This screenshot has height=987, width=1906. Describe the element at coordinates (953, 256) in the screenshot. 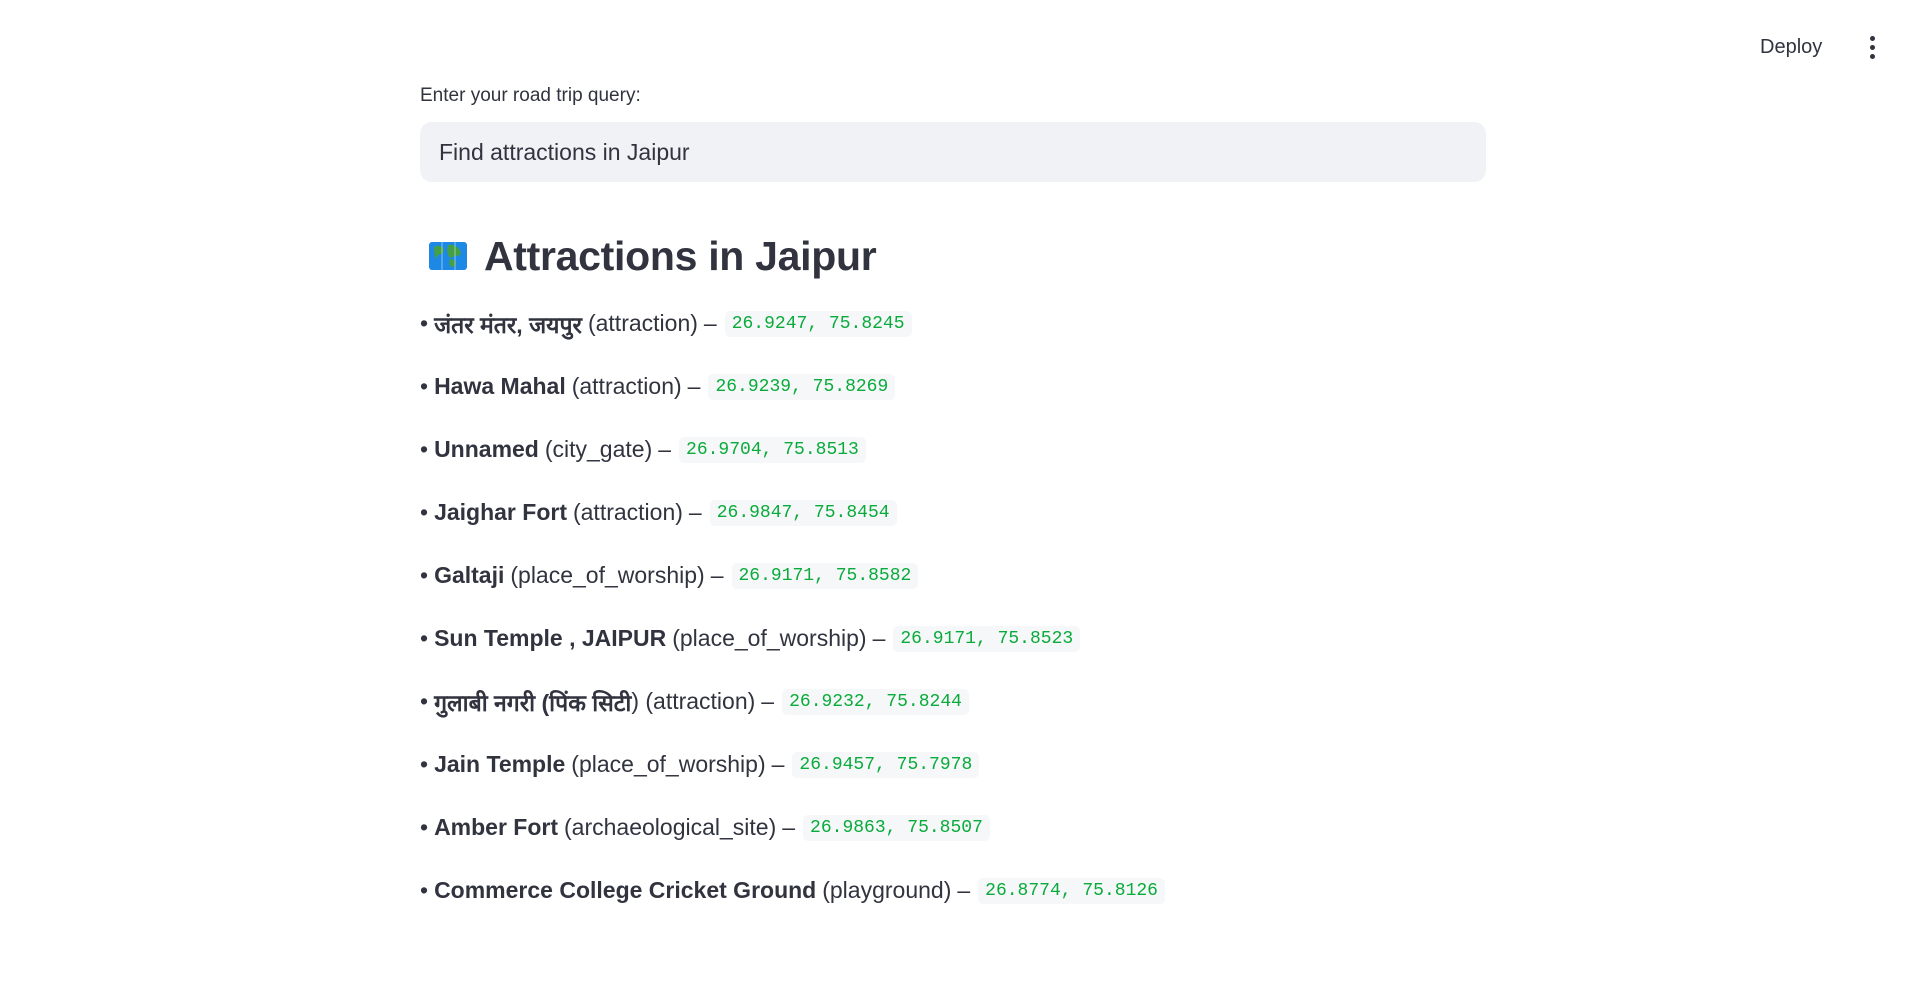

I see `results-heading: Attractions in Jaipur` at that location.